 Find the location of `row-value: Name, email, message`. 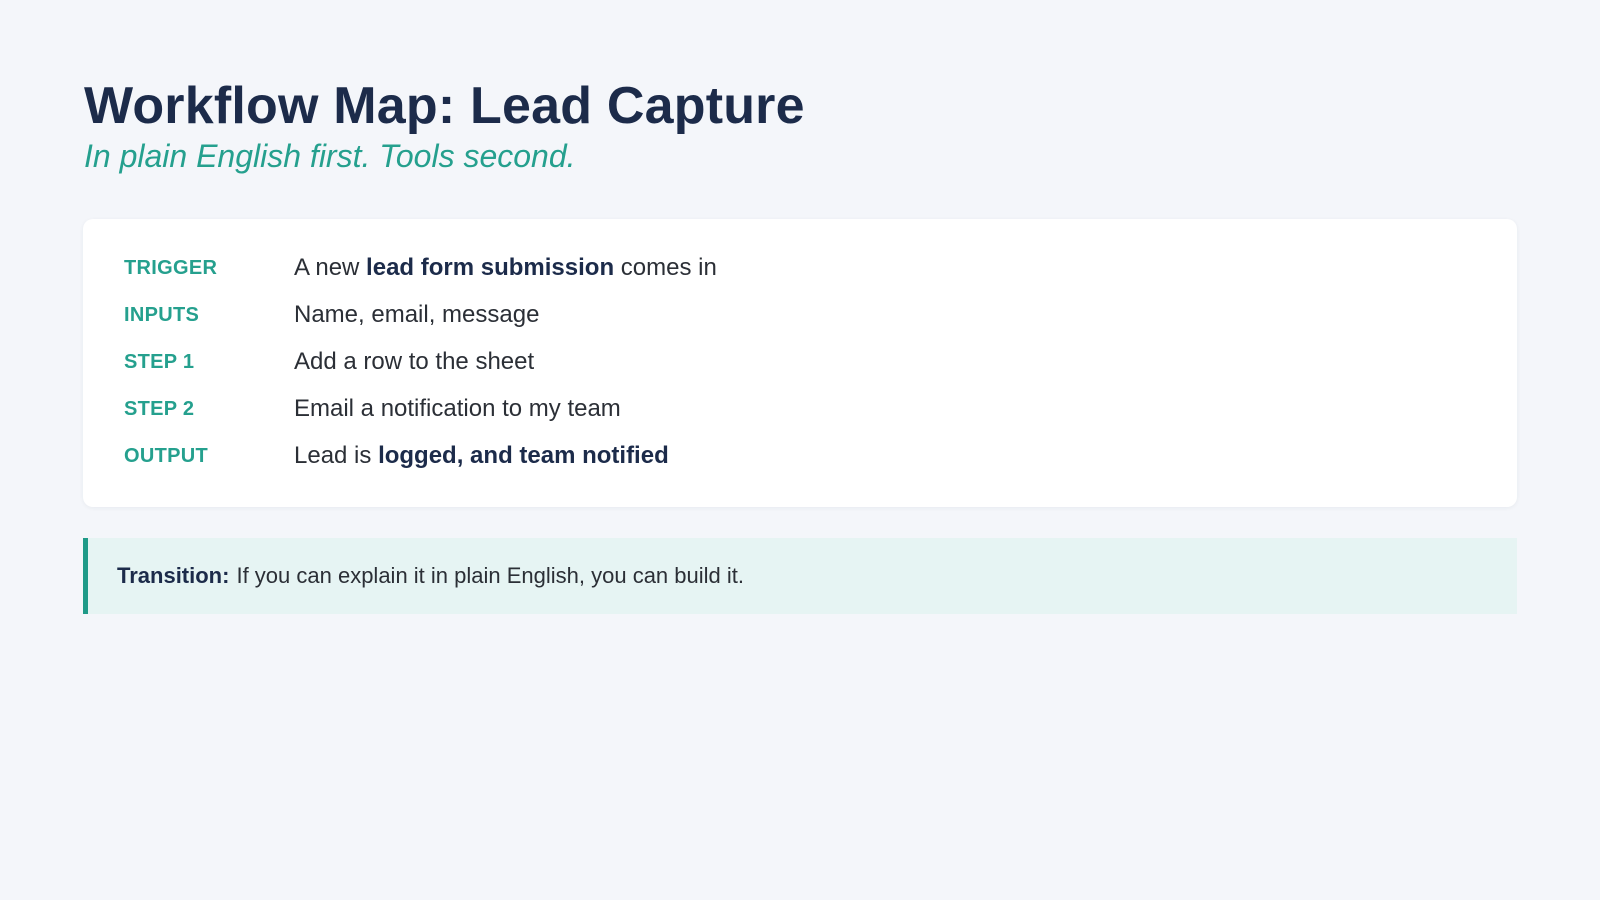

row-value: Name, email, message is located at coordinates (416, 315).